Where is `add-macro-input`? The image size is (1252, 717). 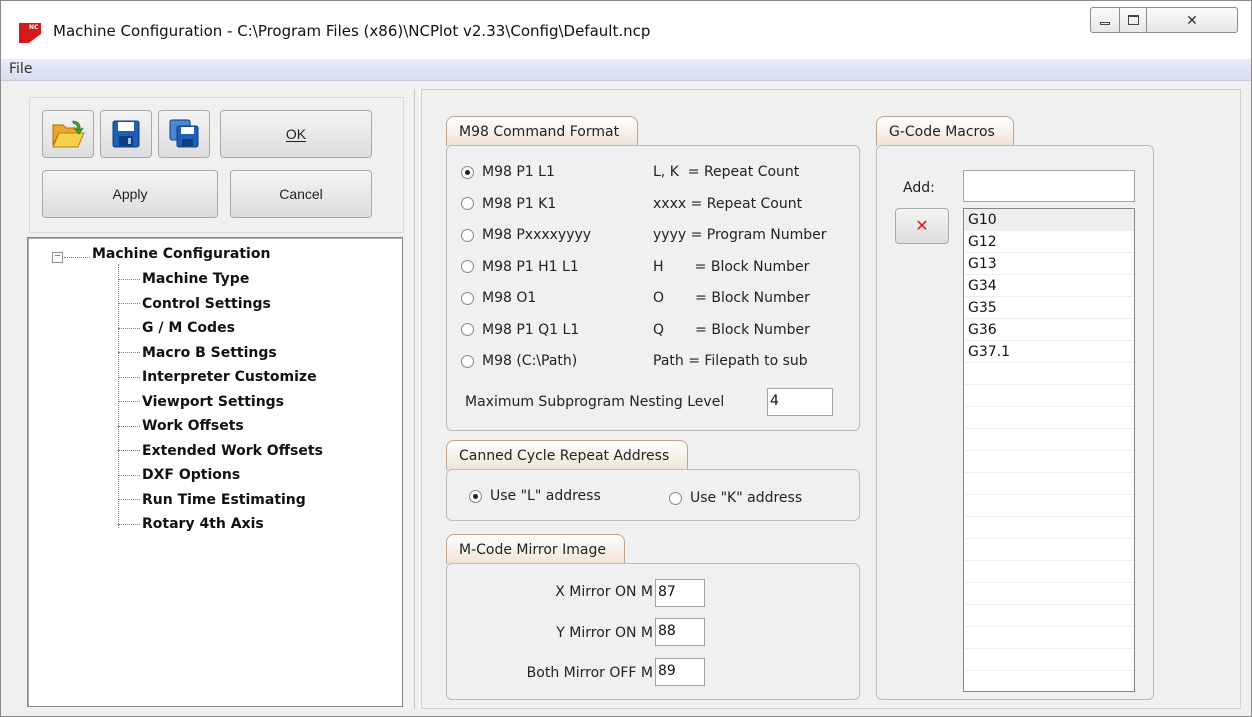 add-macro-input is located at coordinates (1049, 186).